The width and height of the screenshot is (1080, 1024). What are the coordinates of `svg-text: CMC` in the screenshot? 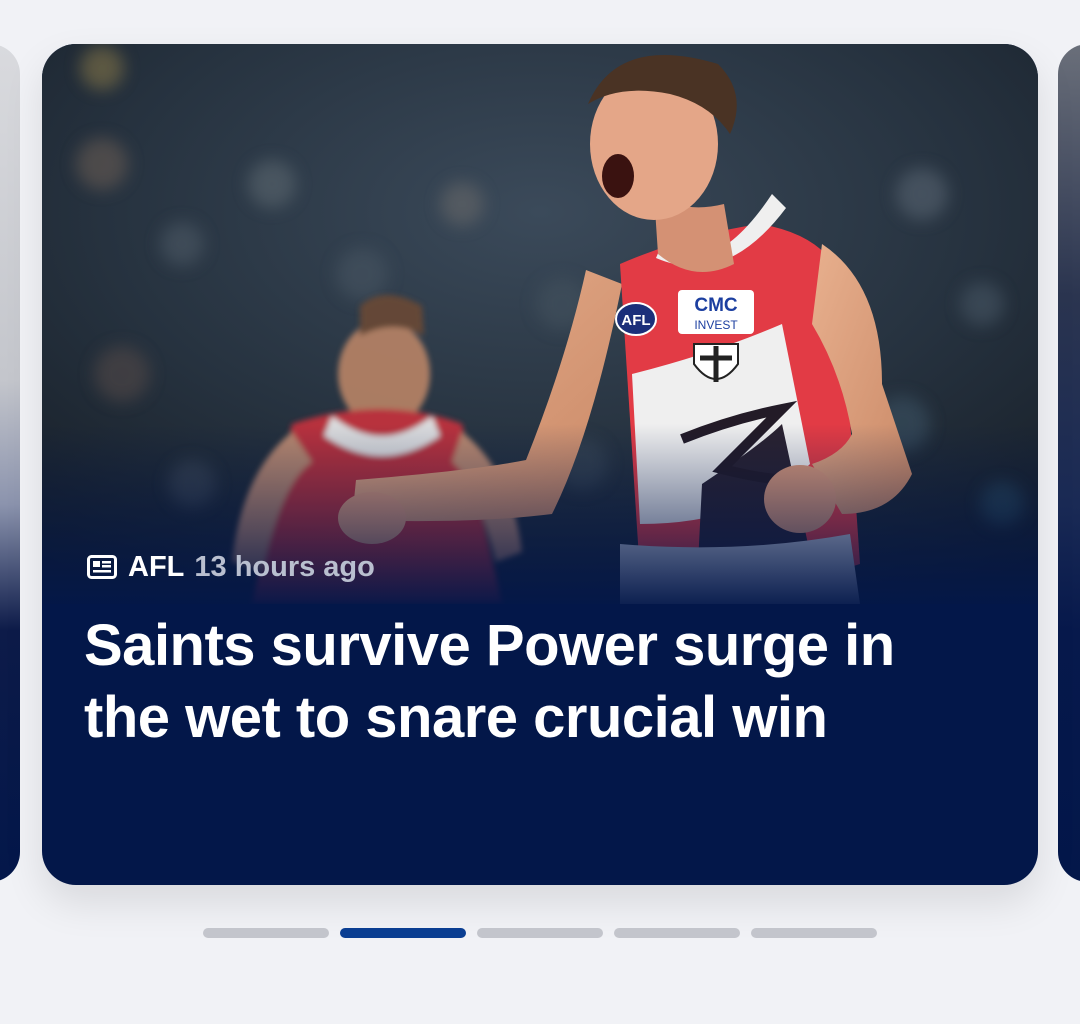 It's located at (716, 305).